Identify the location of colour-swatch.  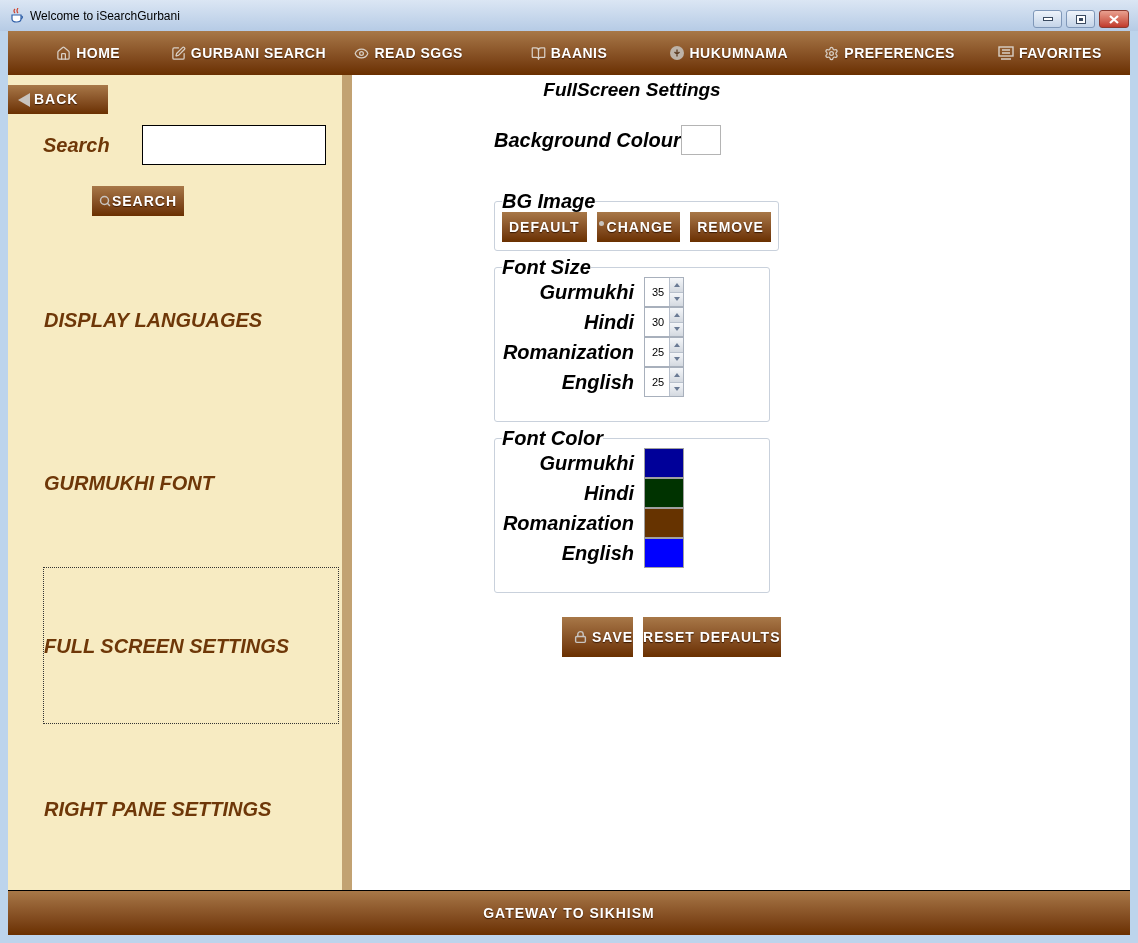
(700, 140).